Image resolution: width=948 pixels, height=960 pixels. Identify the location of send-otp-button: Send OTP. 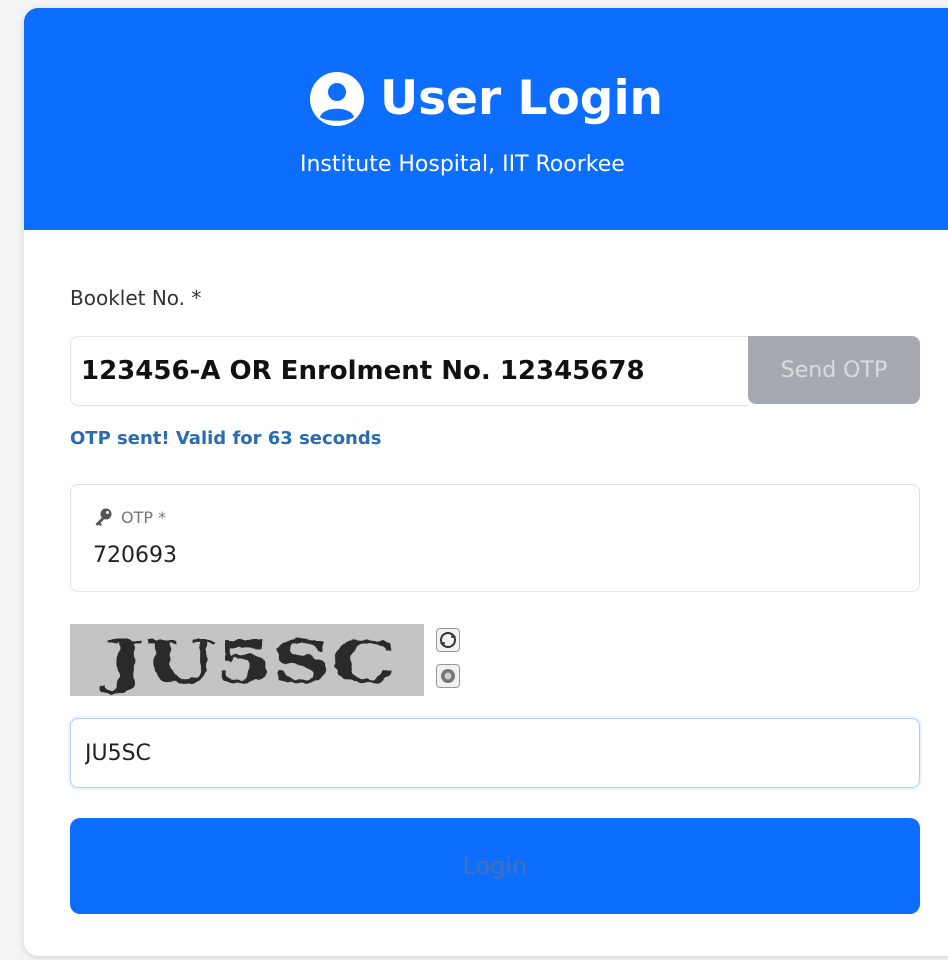
(834, 370).